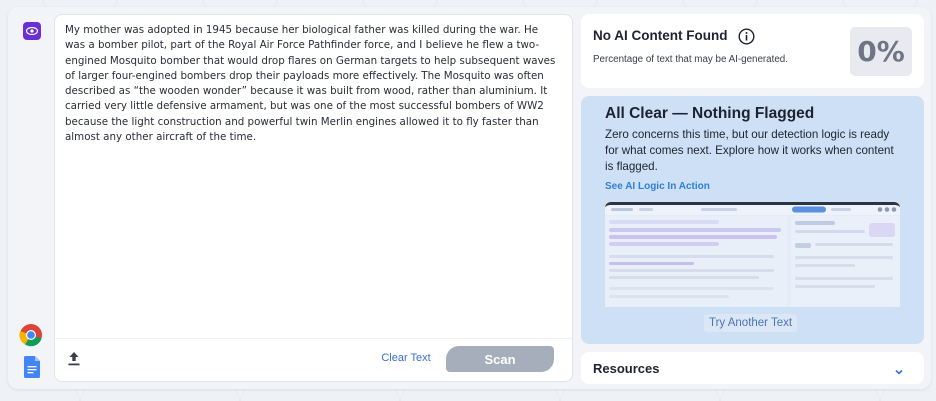 The image size is (936, 401). I want to click on chrome-icon, so click(31, 335).